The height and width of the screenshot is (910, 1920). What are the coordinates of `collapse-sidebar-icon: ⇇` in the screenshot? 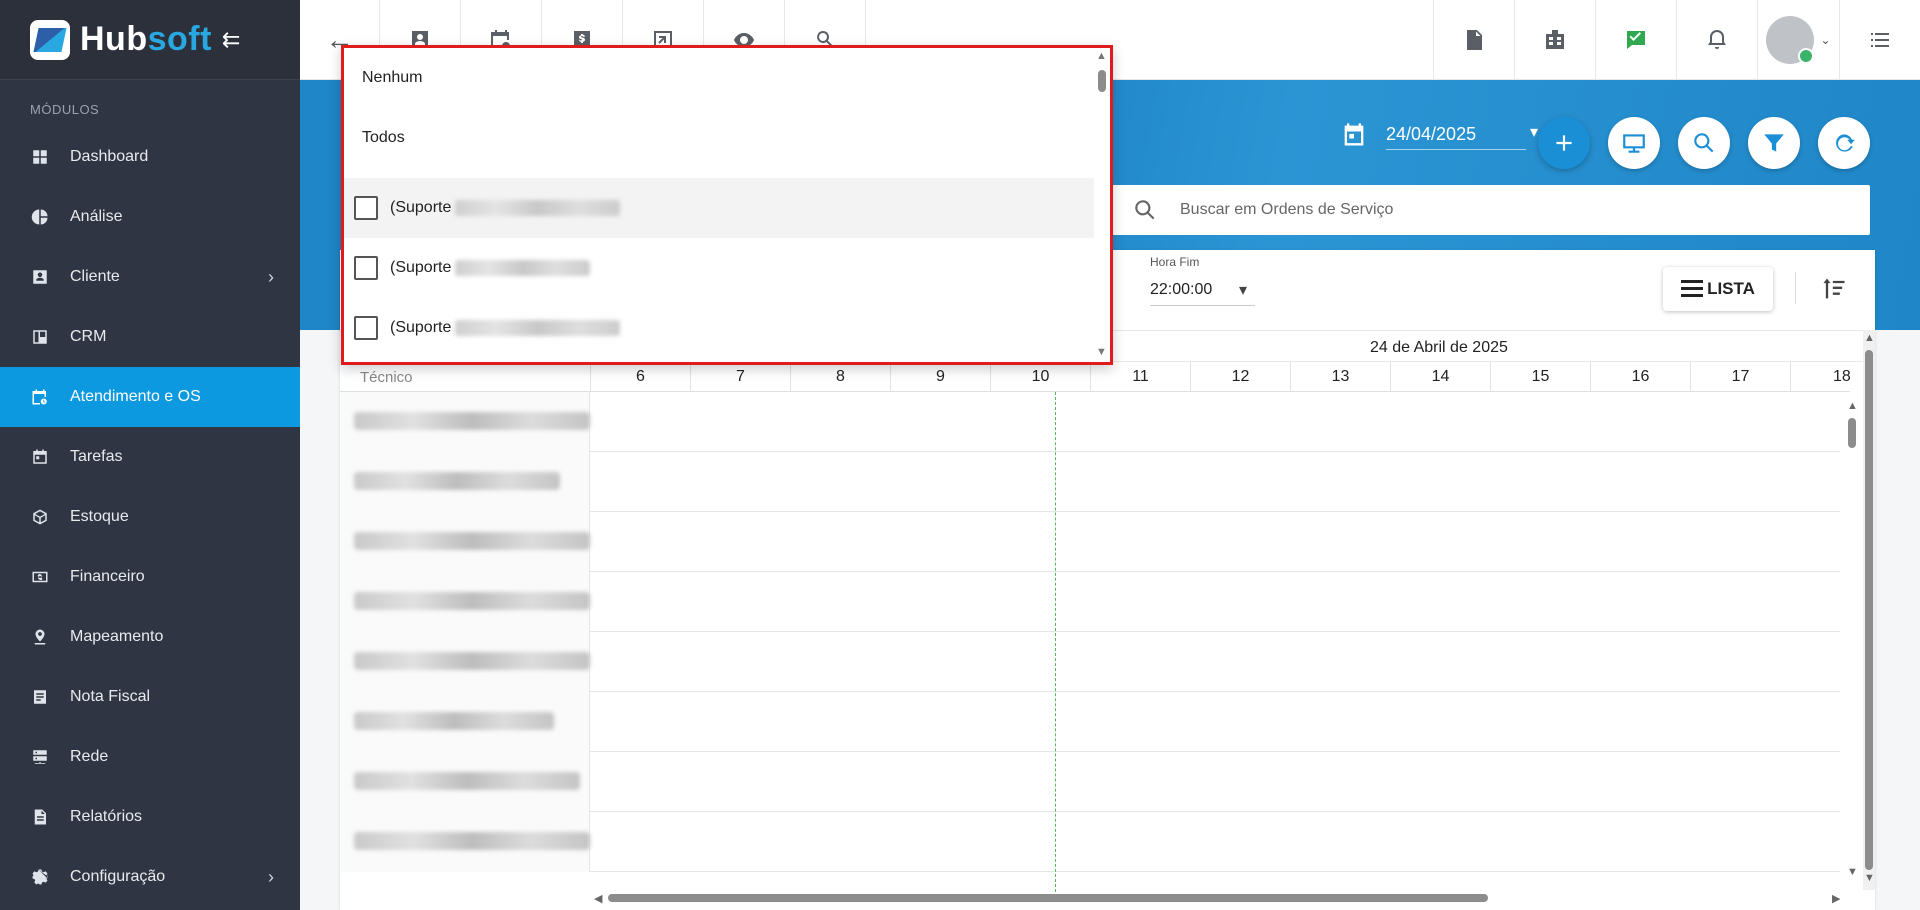 It's located at (231, 40).